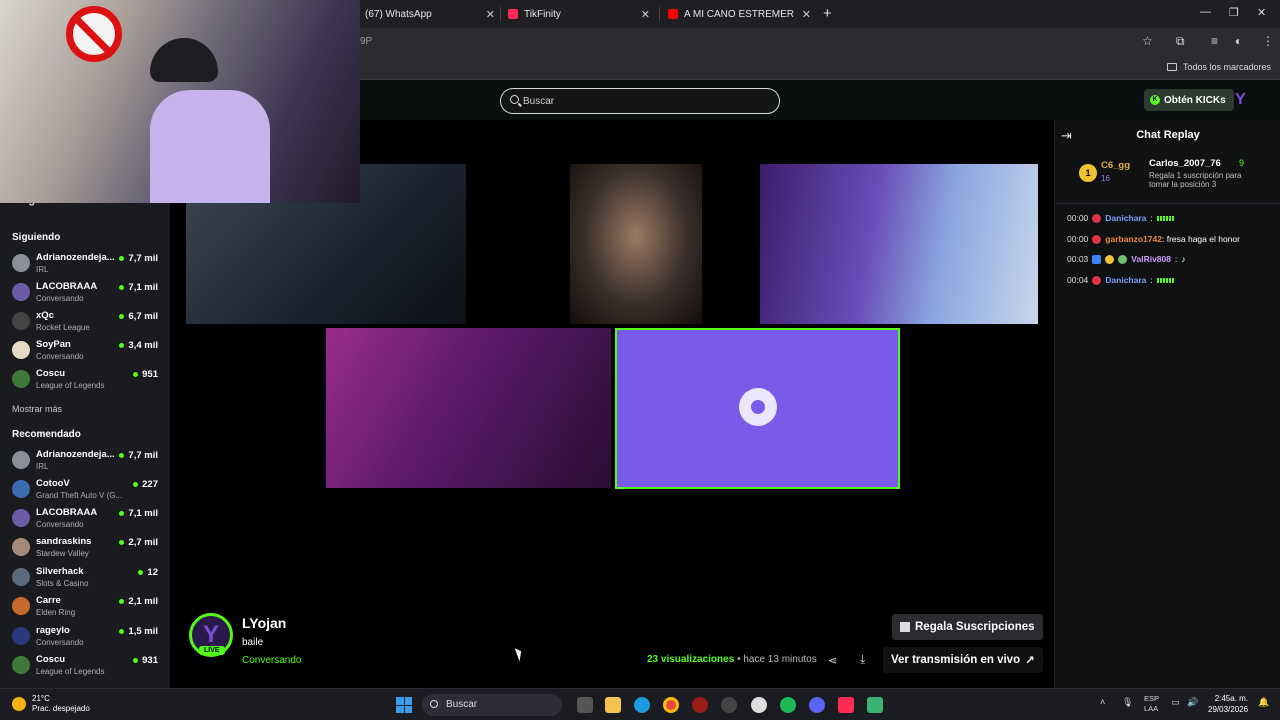 The height and width of the screenshot is (720, 1280). Describe the element at coordinates (150, 374) in the screenshot. I see `viewer-count-value: 951` at that location.